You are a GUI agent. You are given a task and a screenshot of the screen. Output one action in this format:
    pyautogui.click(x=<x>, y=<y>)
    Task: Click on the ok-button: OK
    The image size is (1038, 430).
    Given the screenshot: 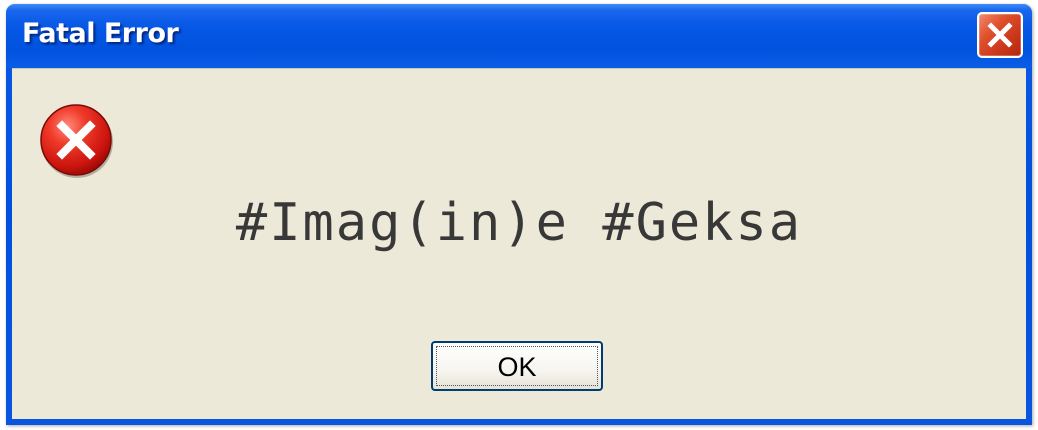 What is the action you would take?
    pyautogui.click(x=517, y=366)
    